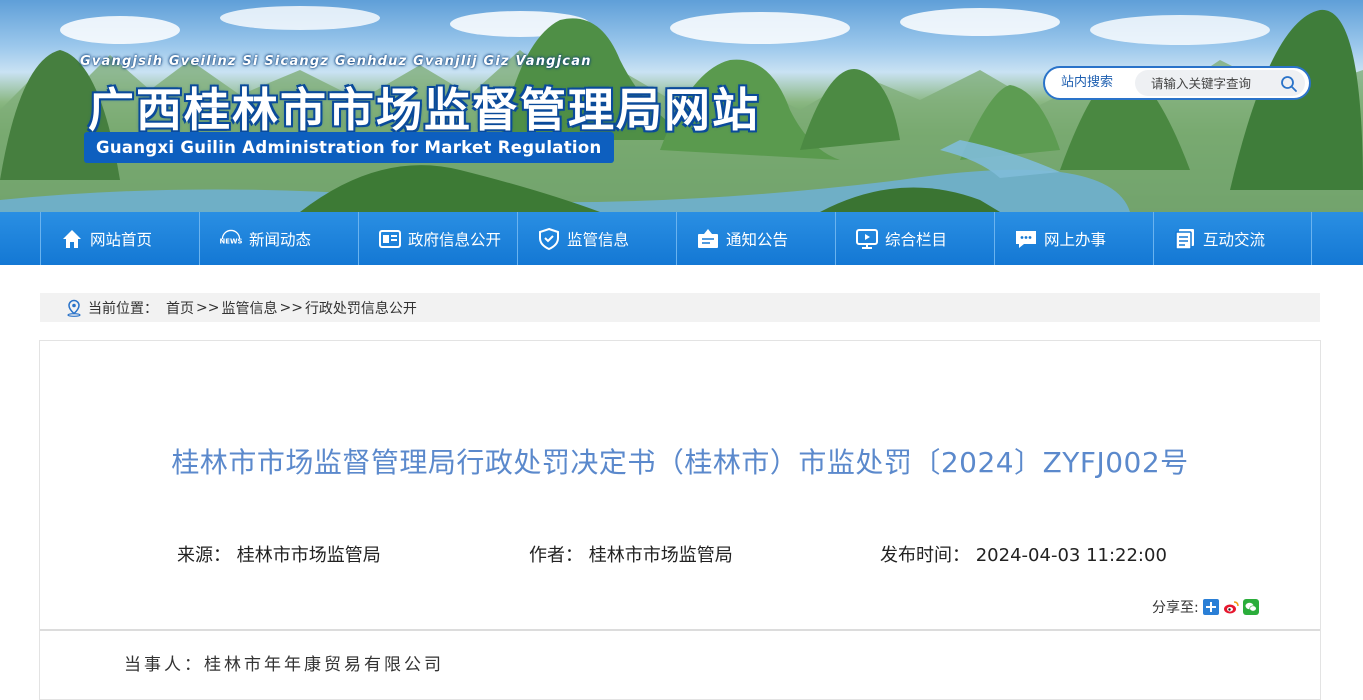 Image resolution: width=1363 pixels, height=700 pixels. I want to click on nav-label: 网站首页, so click(121, 239).